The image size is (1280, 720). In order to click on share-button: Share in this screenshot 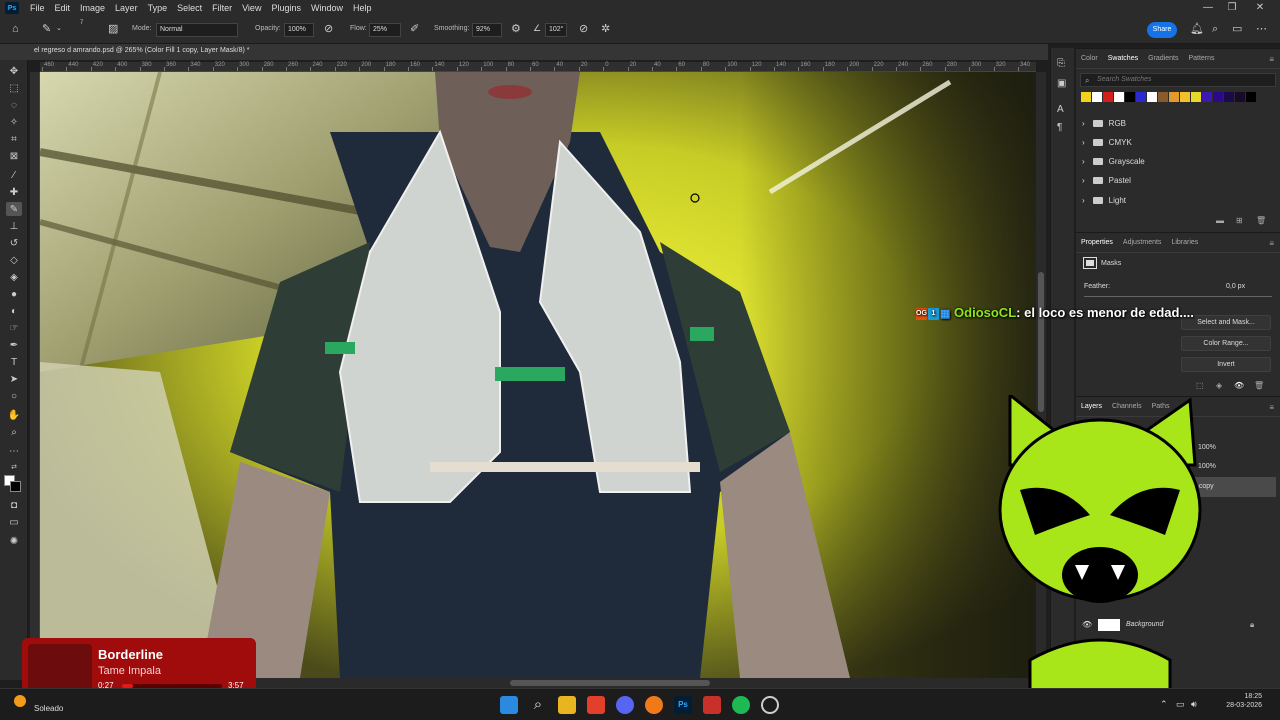, I will do `click(1162, 30)`.